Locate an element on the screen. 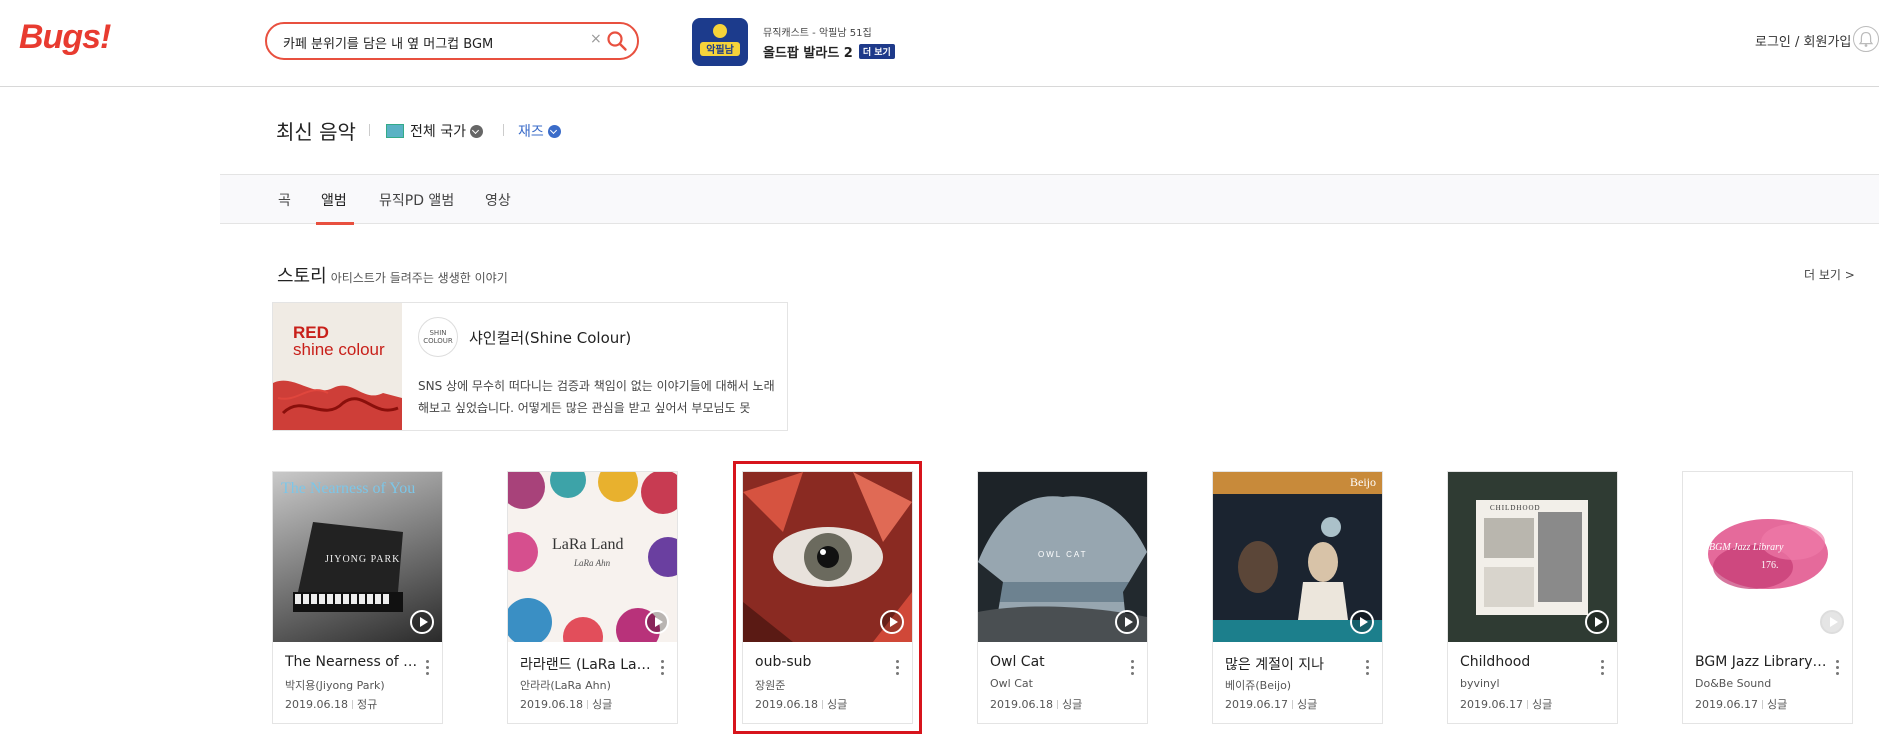 The width and height of the screenshot is (1879, 742). country-filter-label: 전체 국가 is located at coordinates (438, 132).